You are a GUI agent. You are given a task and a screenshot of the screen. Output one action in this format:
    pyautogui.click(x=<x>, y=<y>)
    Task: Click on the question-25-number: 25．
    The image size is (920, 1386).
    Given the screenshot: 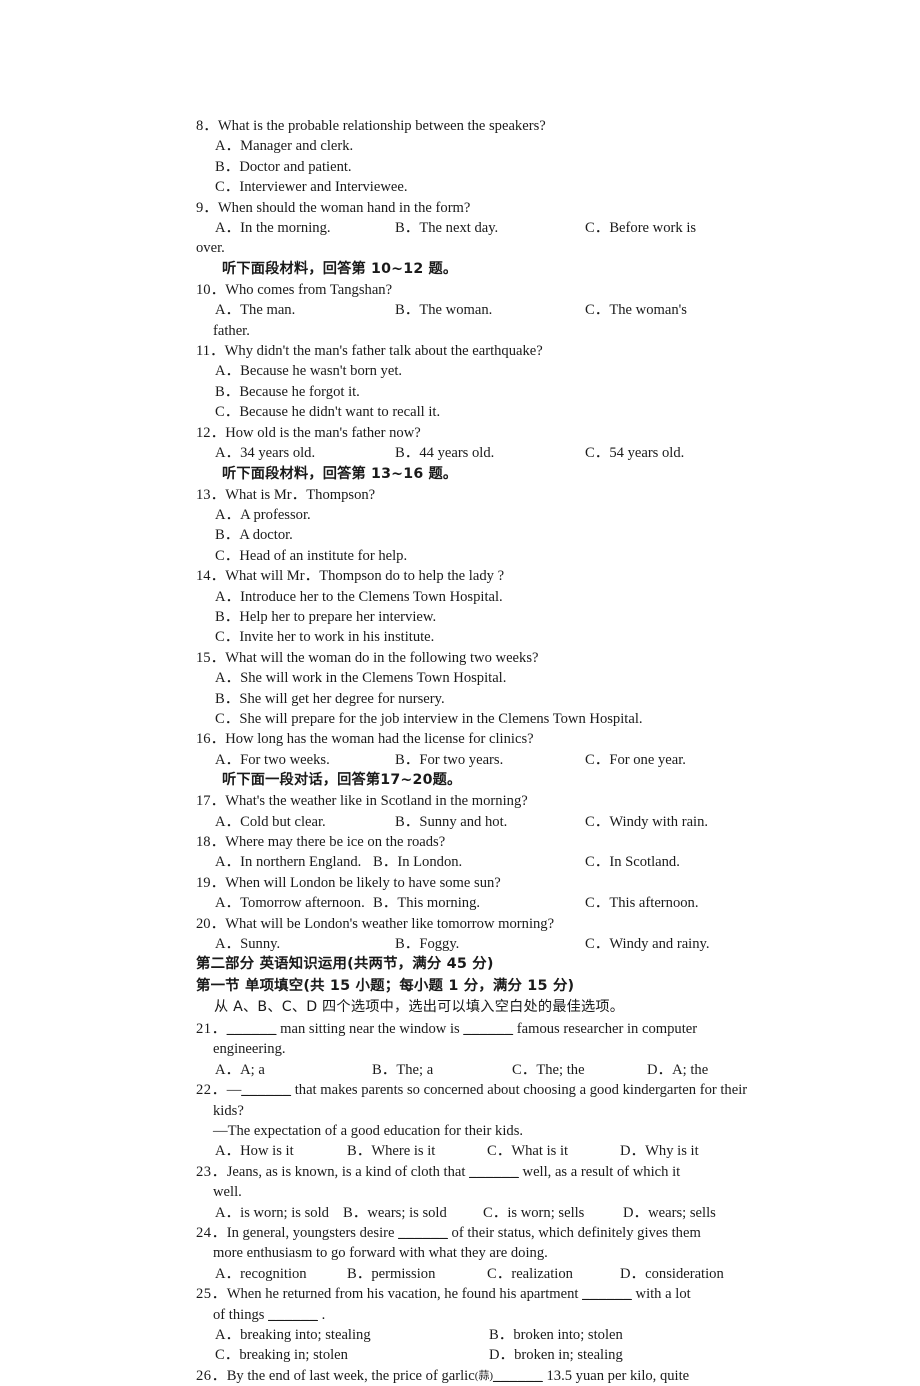 What is the action you would take?
    pyautogui.click(x=211, y=1294)
    